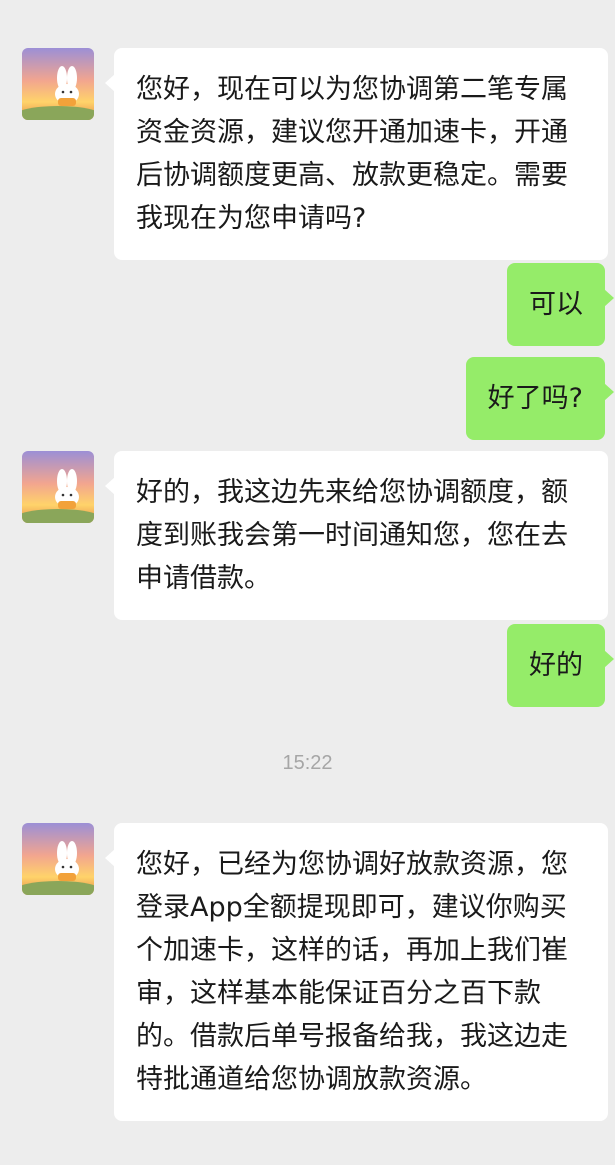  I want to click on message-timestamp: 15:22, so click(307, 763).